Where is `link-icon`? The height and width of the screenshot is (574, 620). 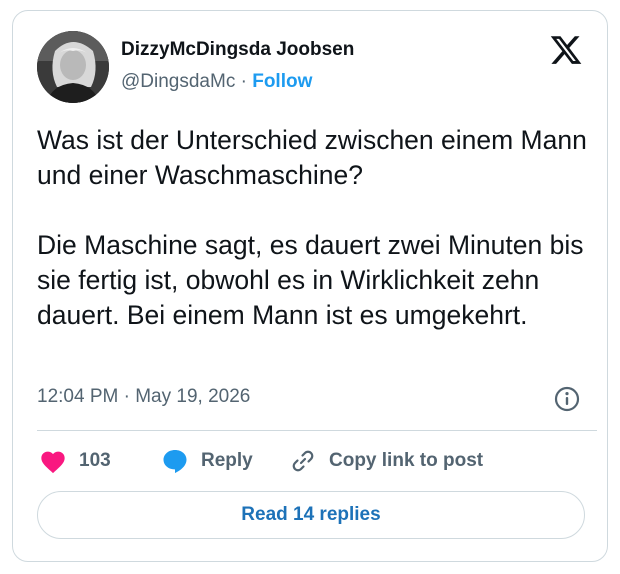 link-icon is located at coordinates (303, 461).